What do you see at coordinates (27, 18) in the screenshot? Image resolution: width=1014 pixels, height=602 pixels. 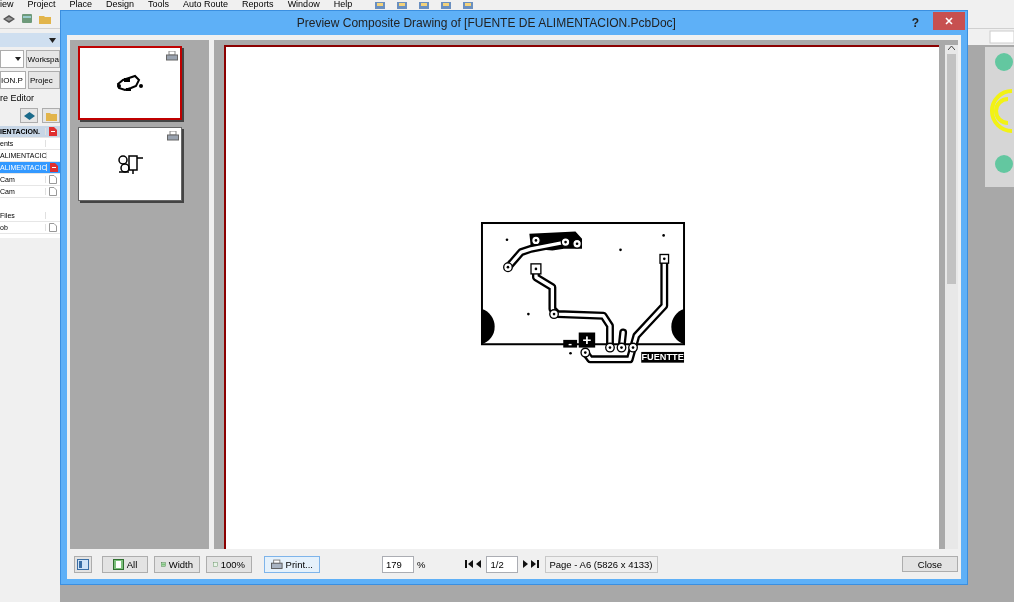 I see `server-icon` at bounding box center [27, 18].